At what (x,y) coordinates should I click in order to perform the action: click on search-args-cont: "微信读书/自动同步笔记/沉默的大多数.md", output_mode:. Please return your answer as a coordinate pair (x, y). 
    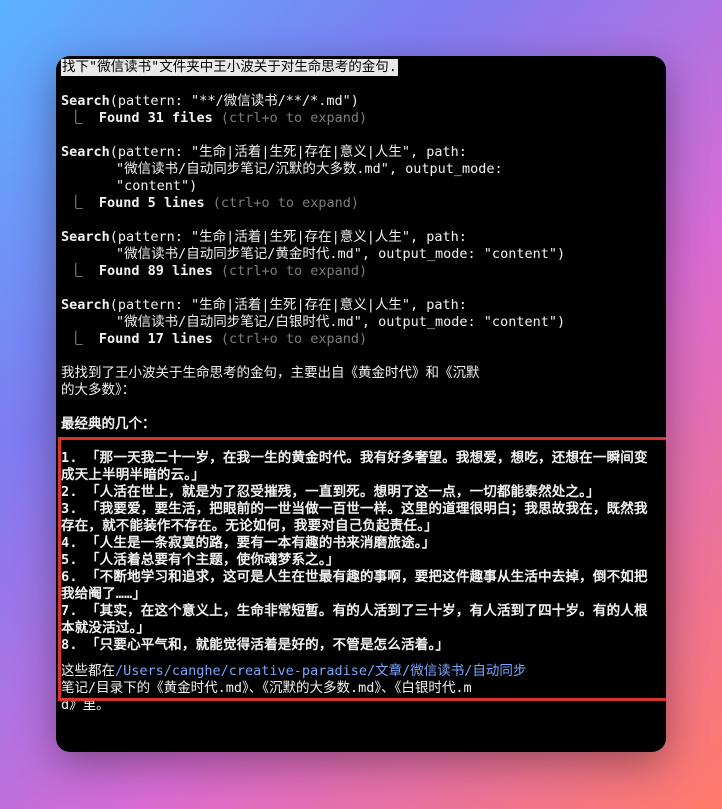
    Looking at the image, I should click on (309, 169).